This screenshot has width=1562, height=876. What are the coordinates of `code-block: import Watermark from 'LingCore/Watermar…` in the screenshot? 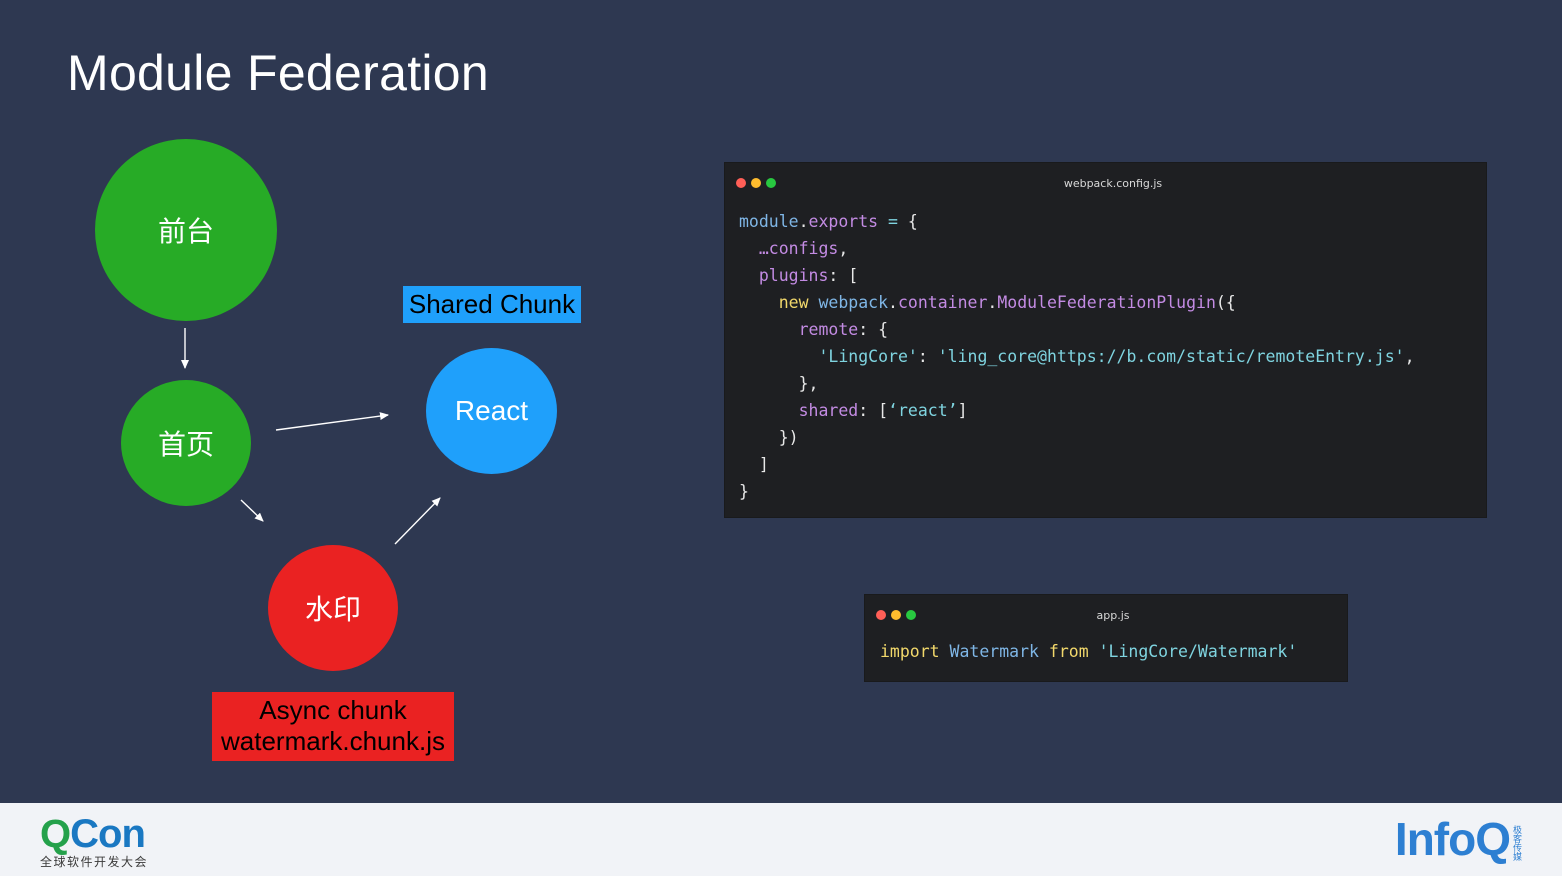 It's located at (1106, 648).